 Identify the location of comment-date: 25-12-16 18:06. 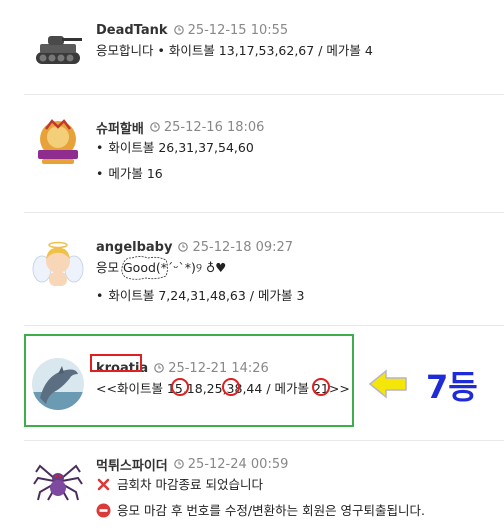
(214, 127).